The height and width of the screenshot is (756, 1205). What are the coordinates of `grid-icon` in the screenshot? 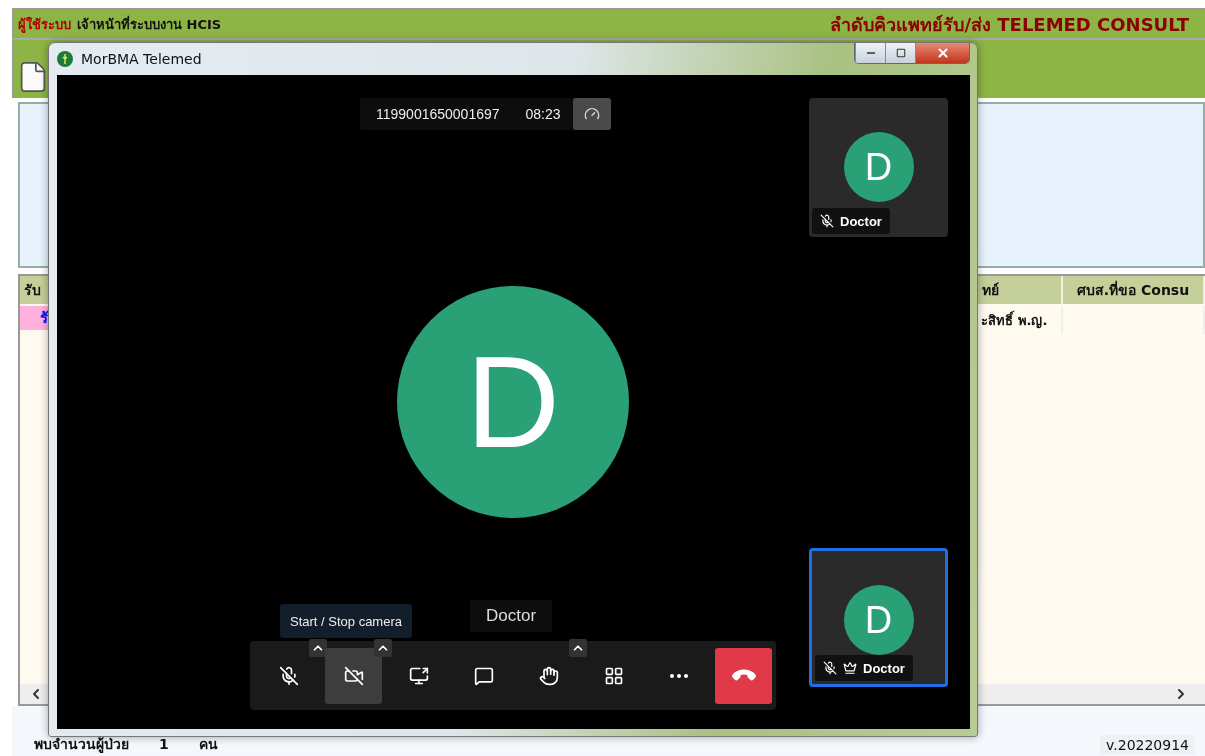 It's located at (613, 675).